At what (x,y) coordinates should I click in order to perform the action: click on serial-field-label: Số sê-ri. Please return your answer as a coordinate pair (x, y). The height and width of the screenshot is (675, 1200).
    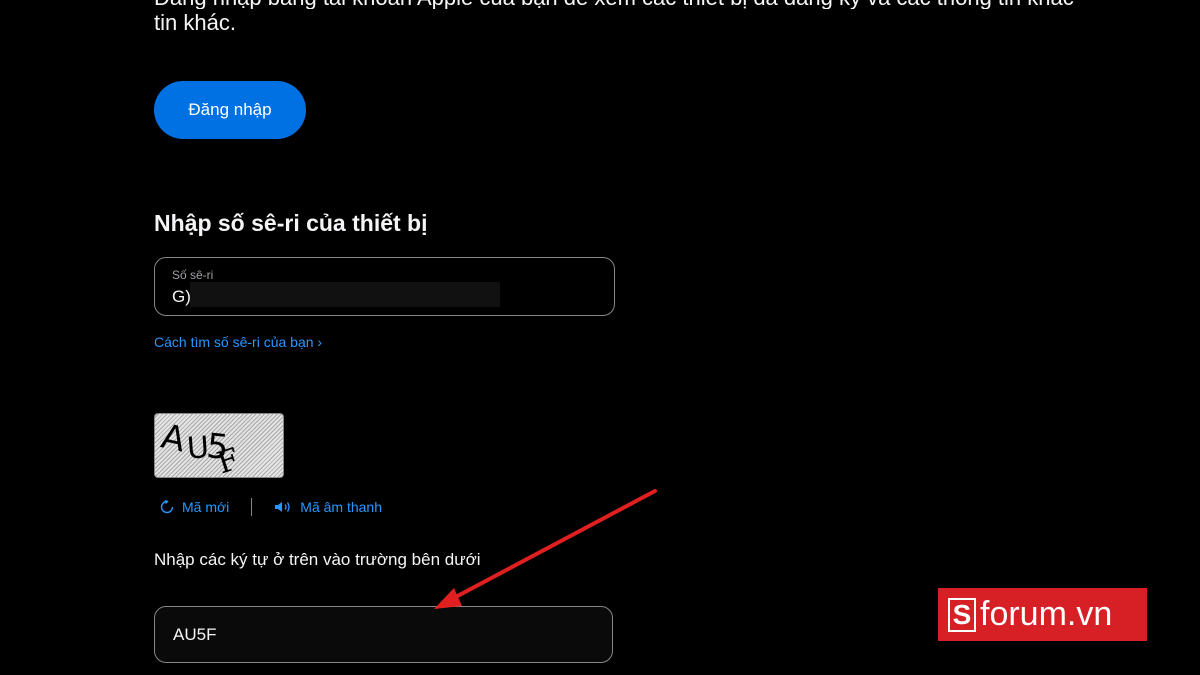
    Looking at the image, I should click on (193, 275).